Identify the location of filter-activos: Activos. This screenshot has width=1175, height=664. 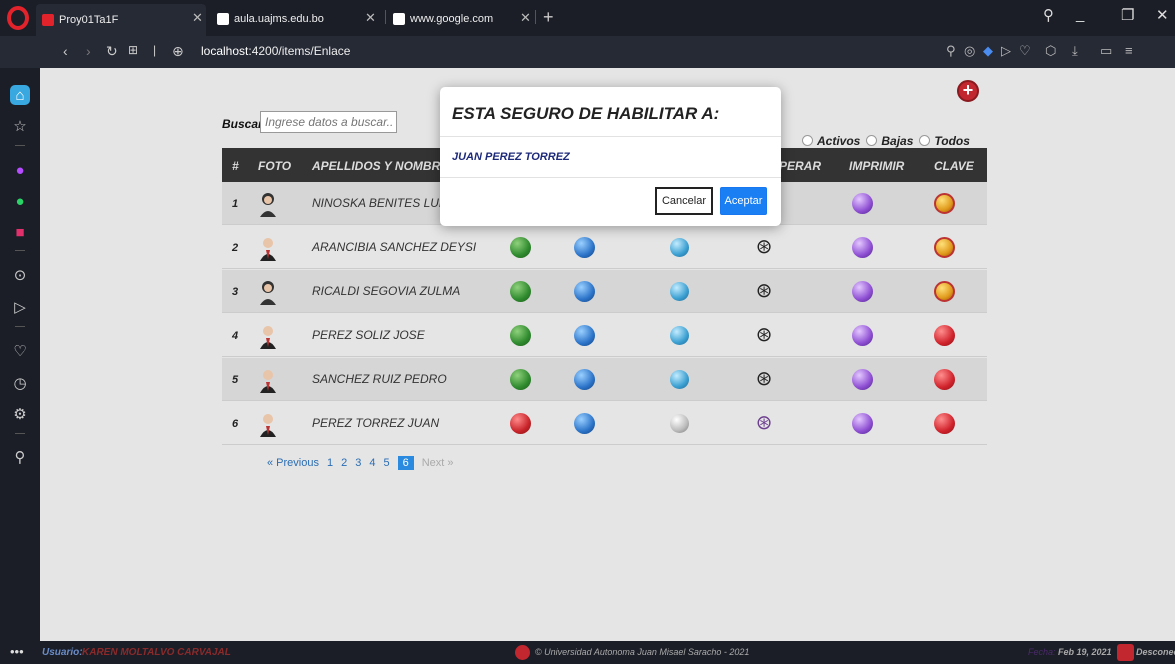
(831, 141).